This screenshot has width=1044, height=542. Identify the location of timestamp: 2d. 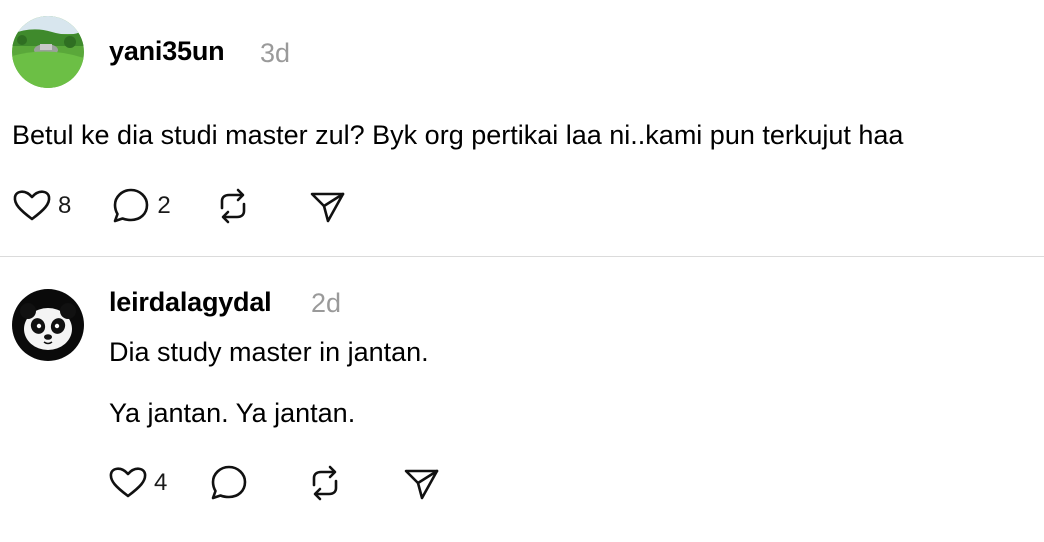
(326, 303).